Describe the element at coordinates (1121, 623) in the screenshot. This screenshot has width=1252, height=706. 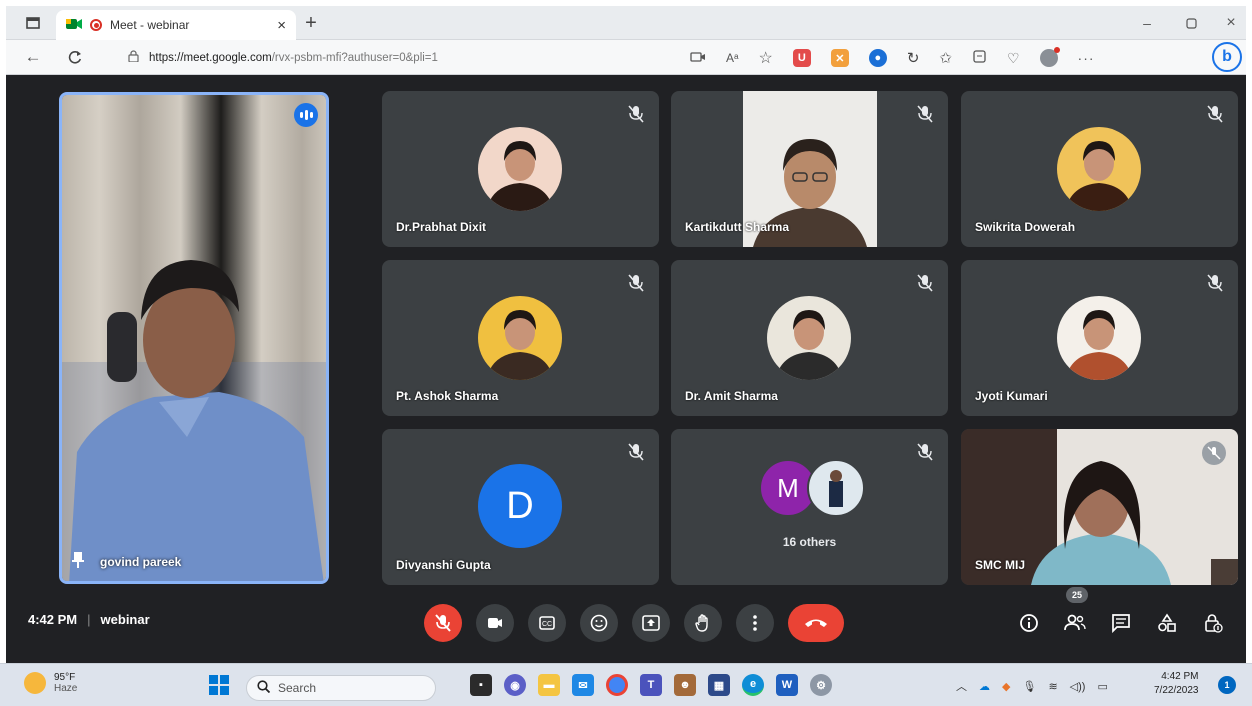
I see `chat-icon` at that location.